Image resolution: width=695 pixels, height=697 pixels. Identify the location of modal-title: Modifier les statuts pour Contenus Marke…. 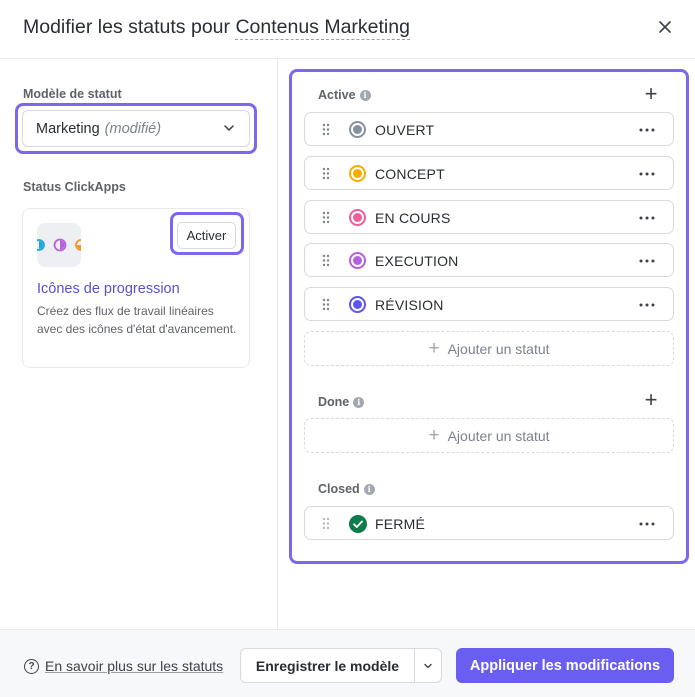
(216, 28).